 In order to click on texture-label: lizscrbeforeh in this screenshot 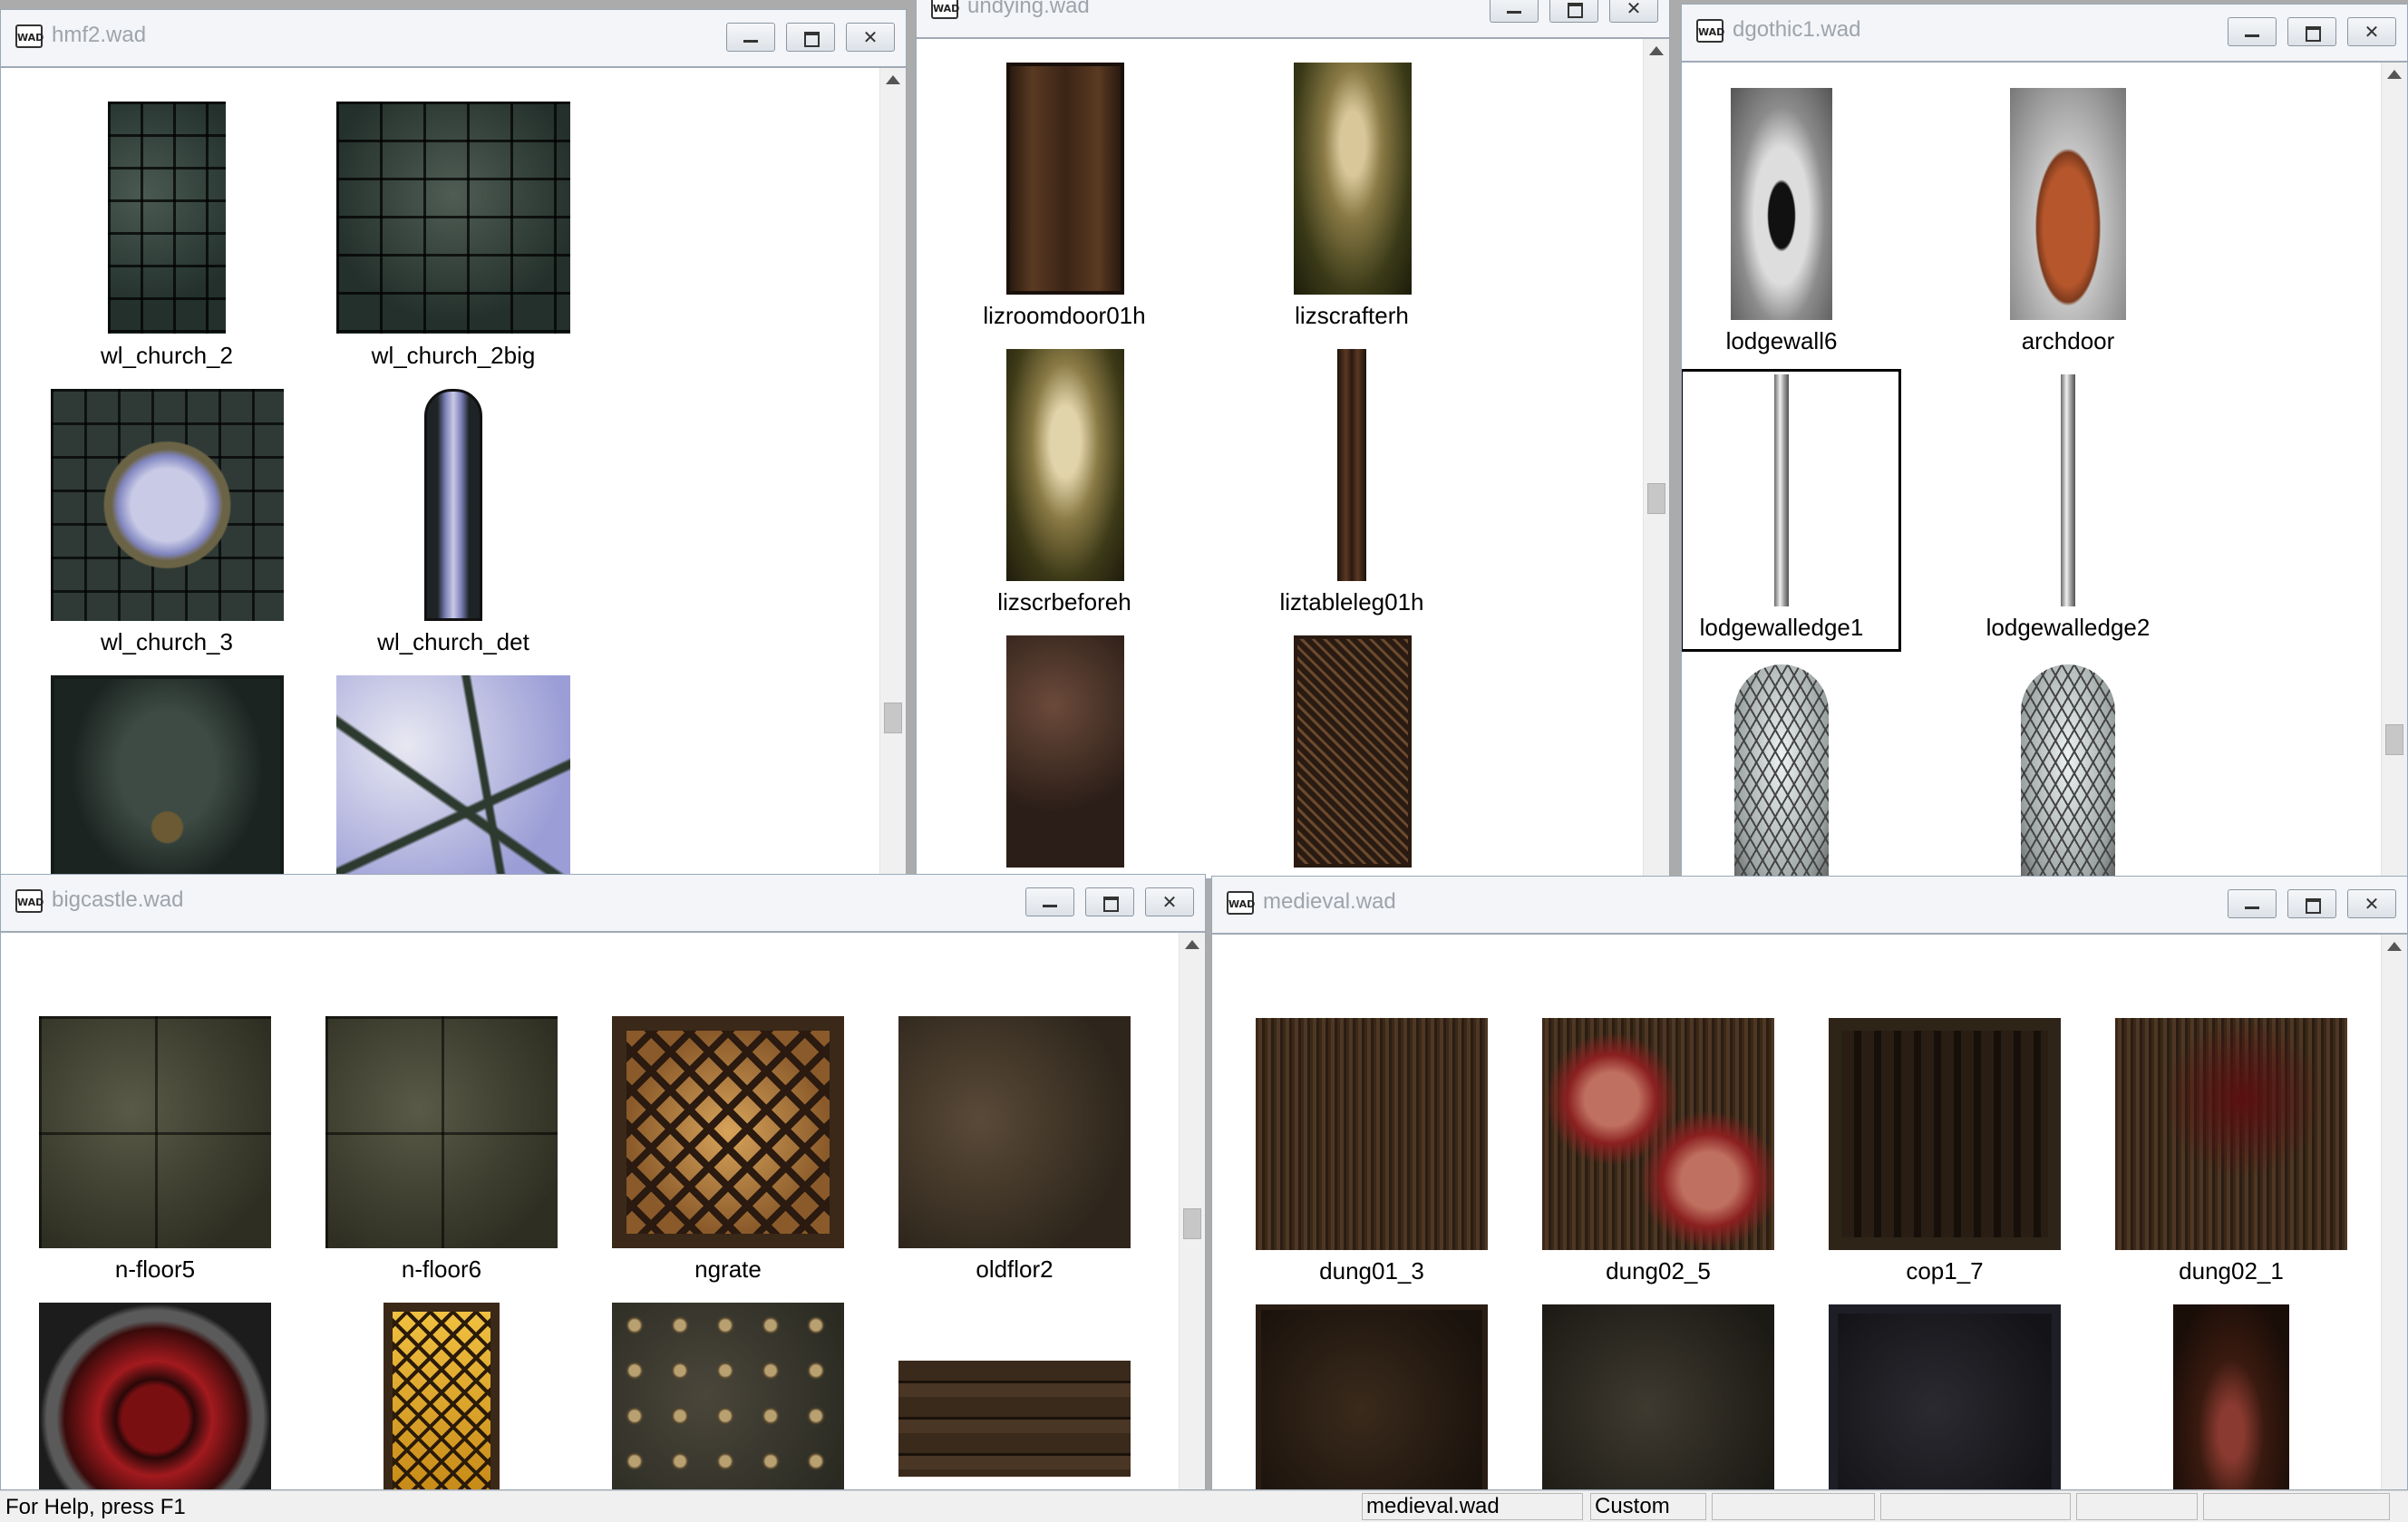, I will do `click(1064, 602)`.